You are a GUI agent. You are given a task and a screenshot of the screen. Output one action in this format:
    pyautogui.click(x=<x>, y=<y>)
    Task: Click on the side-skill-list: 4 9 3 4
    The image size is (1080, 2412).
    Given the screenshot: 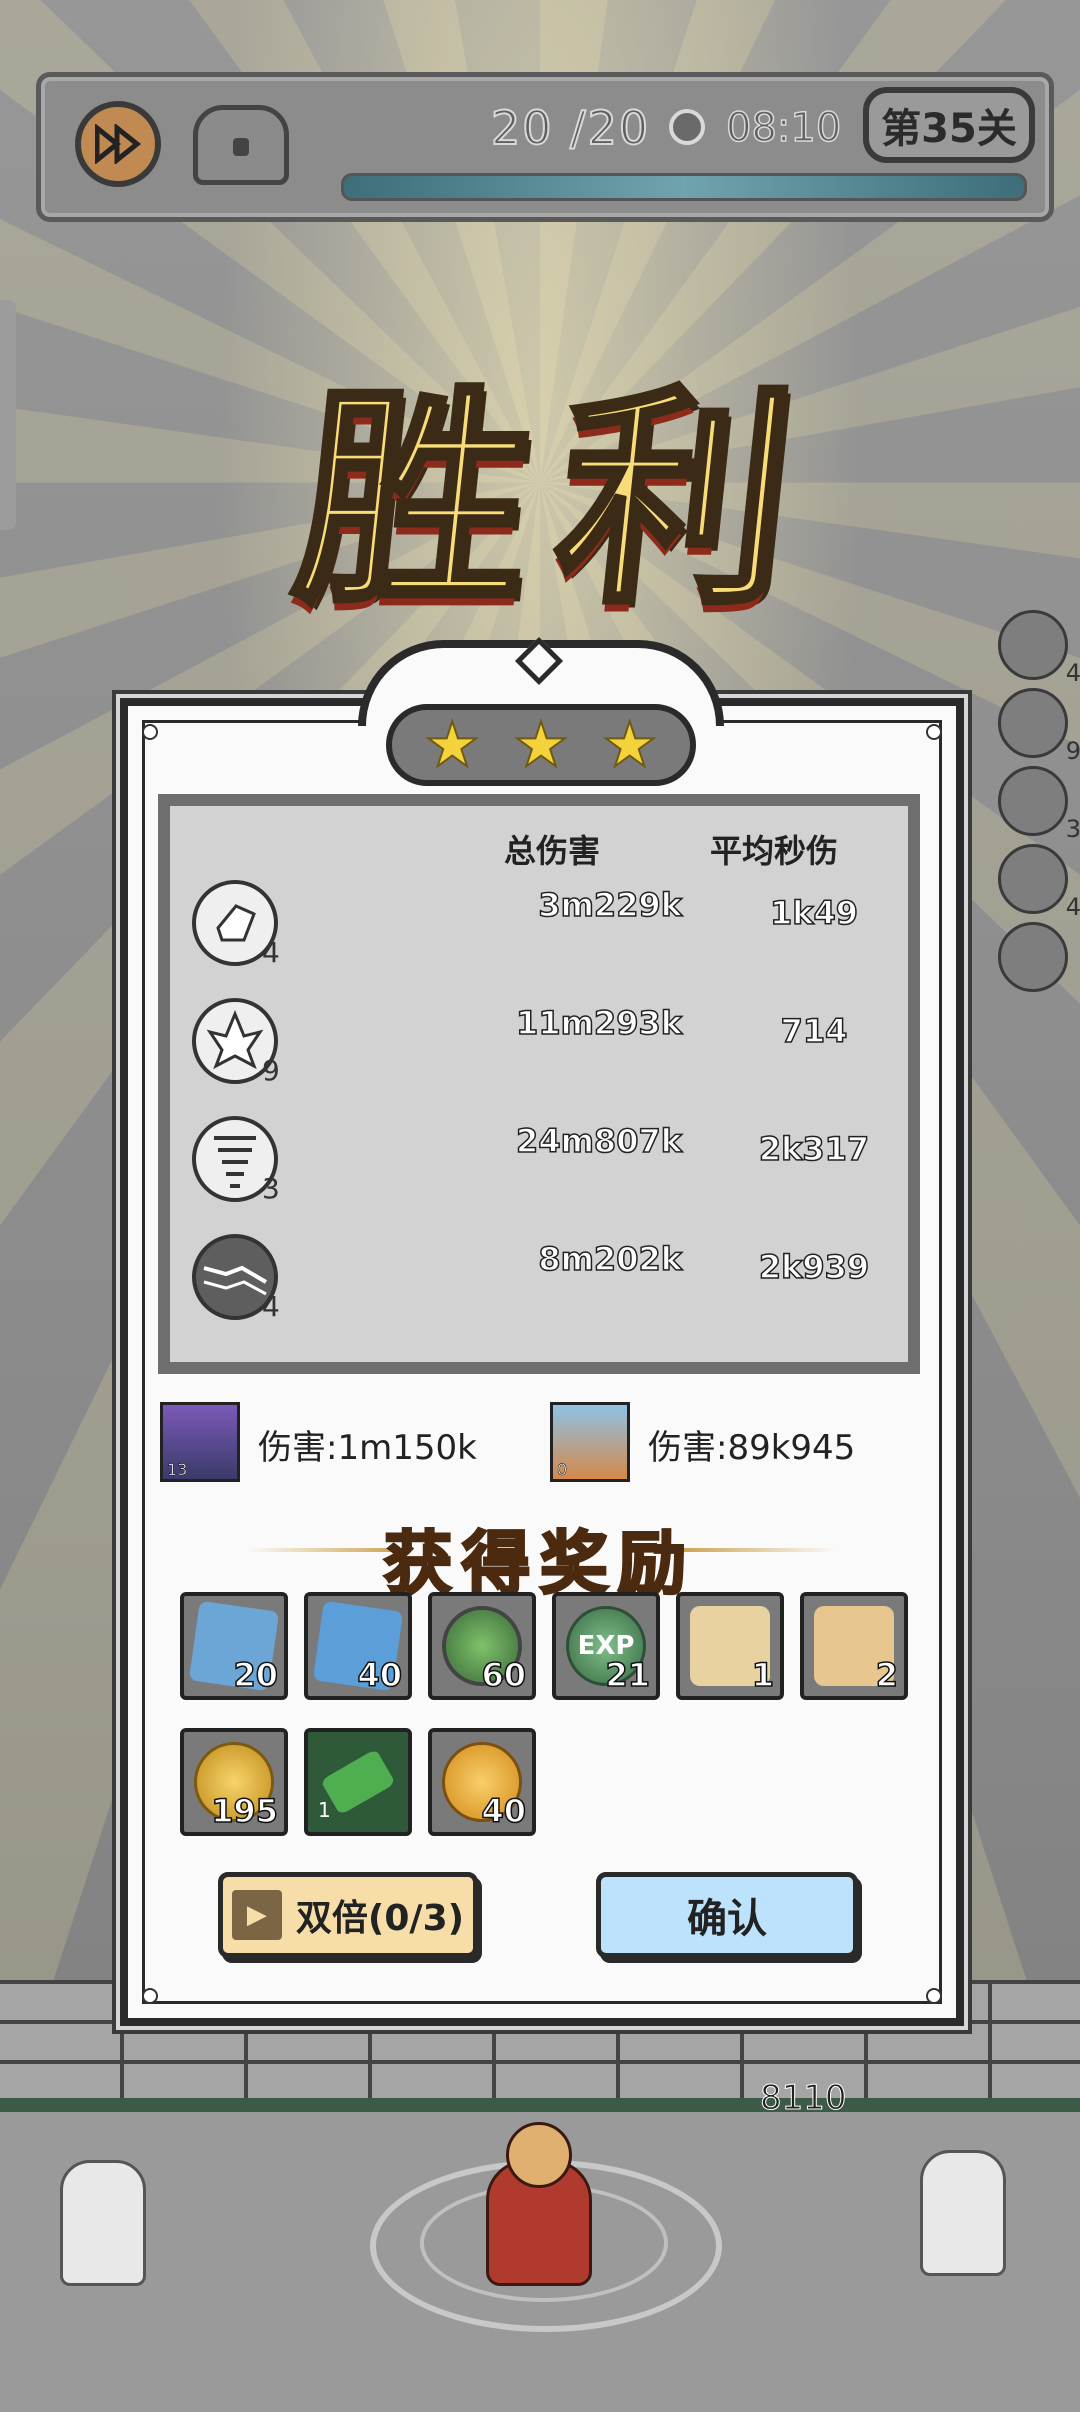 What is the action you would take?
    pyautogui.click(x=1039, y=805)
    